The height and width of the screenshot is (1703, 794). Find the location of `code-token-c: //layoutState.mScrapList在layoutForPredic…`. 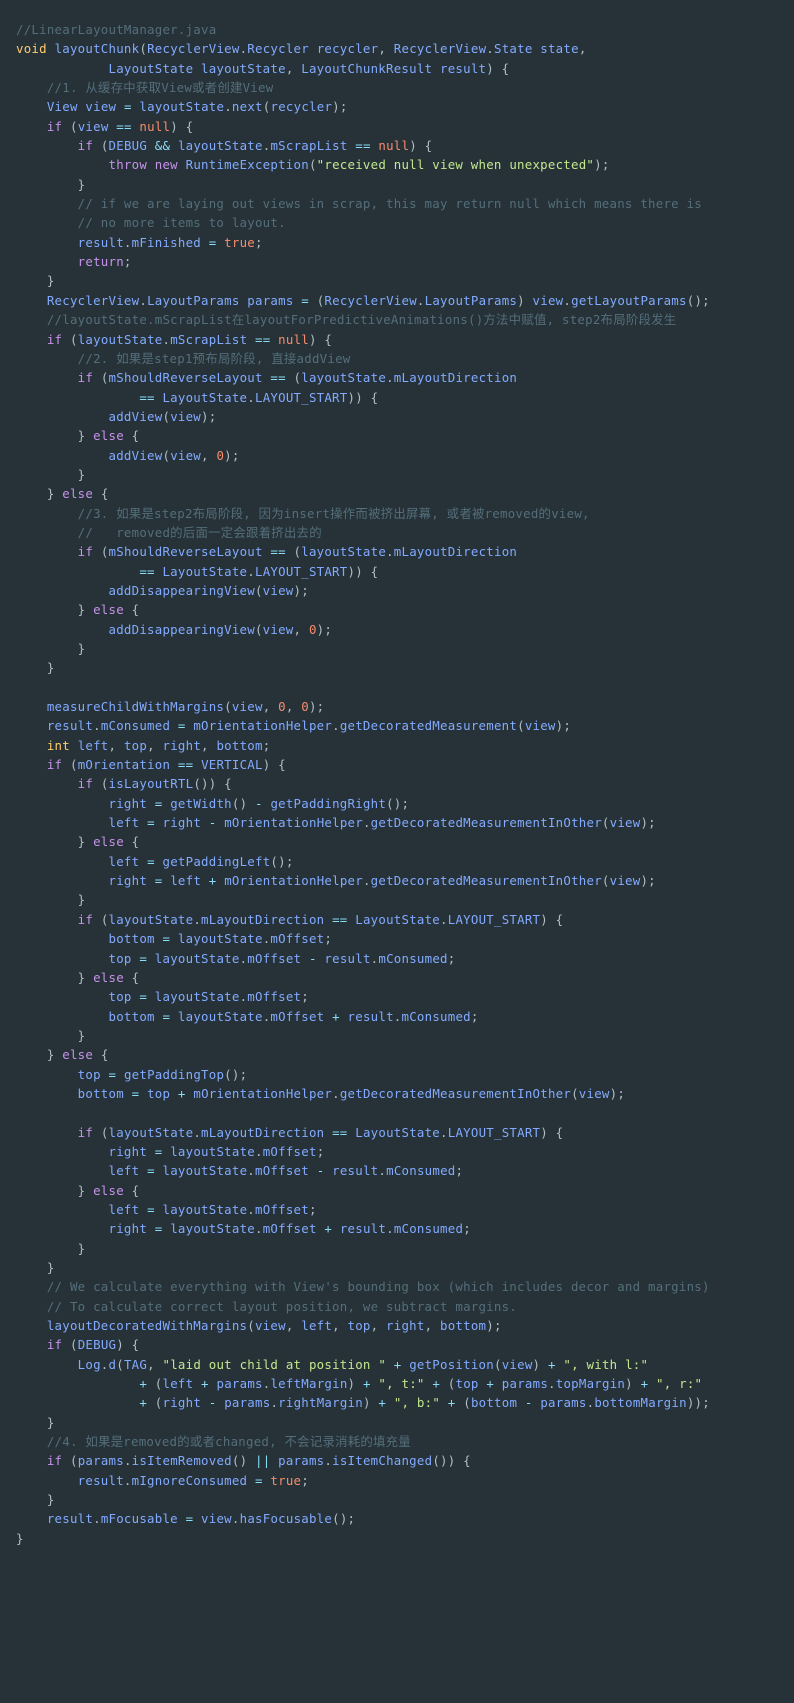

code-token-c: //layoutState.mScrapList在layoutForPredic… is located at coordinates (361, 320).